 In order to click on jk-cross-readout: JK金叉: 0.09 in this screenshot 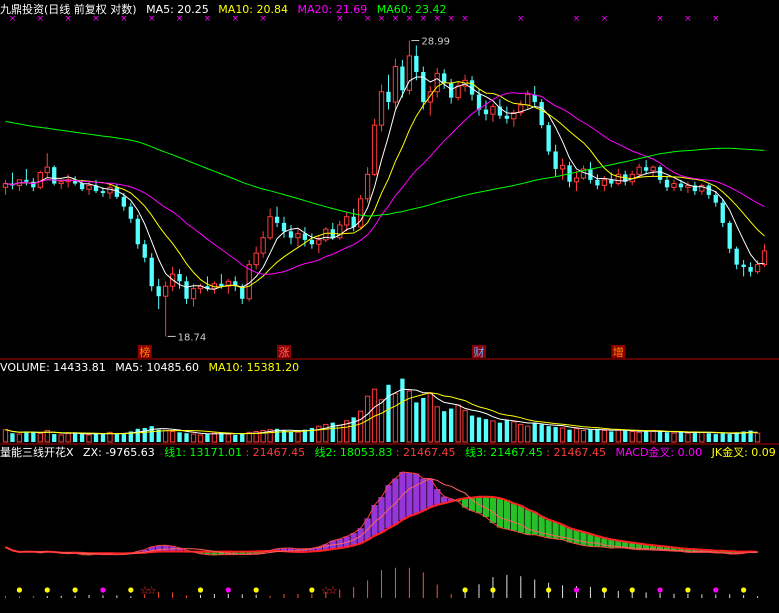, I will do `click(743, 452)`.